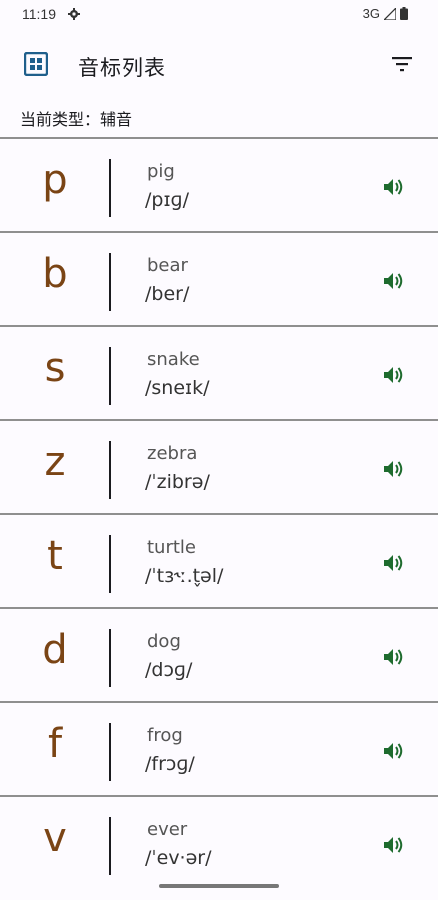 The height and width of the screenshot is (900, 438). What do you see at coordinates (164, 641) in the screenshot?
I see `example-word: dog` at bounding box center [164, 641].